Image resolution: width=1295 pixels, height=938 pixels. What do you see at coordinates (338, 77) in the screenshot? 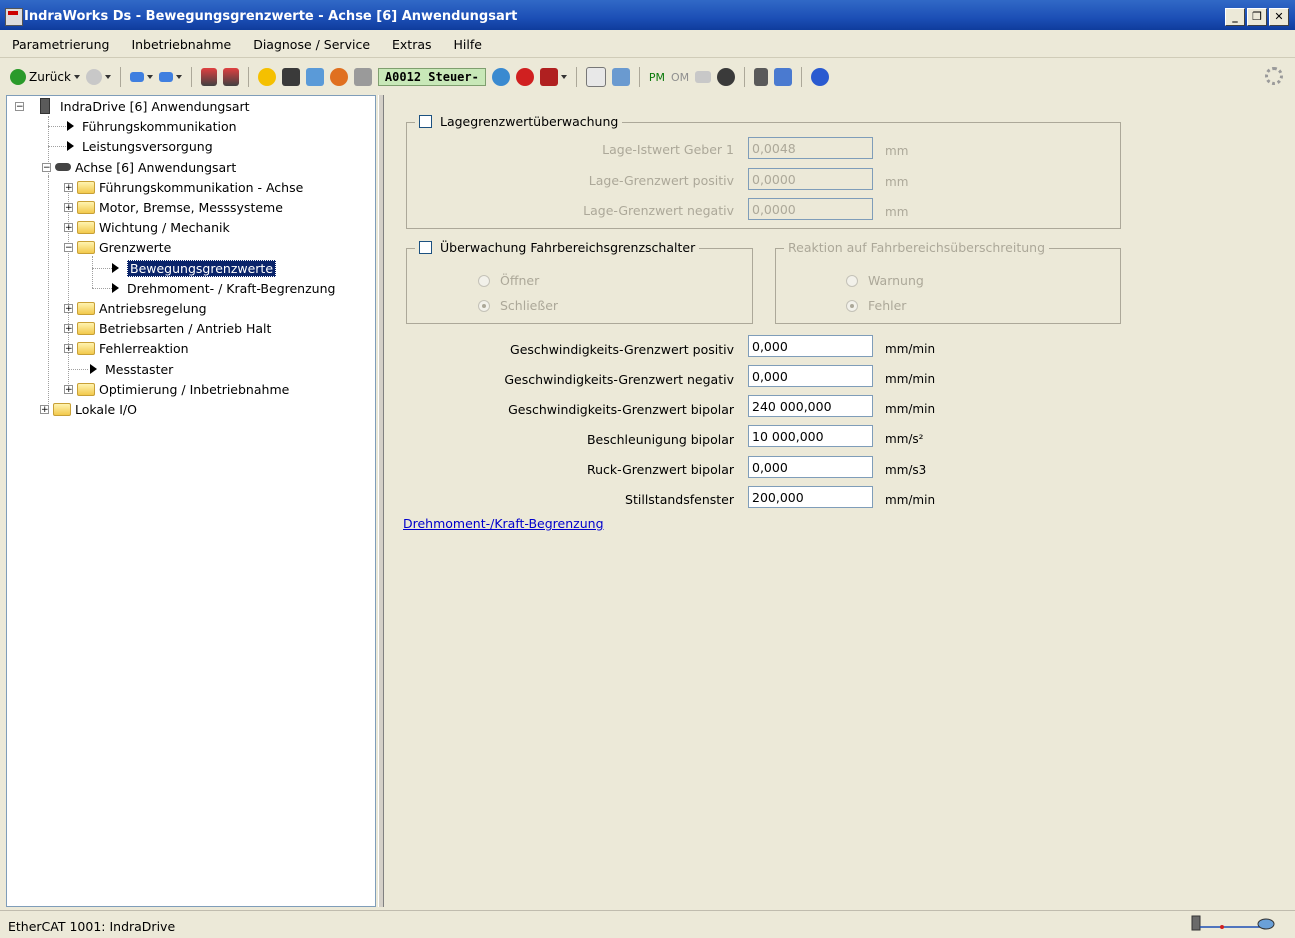
I see `settings-wizard-icon` at bounding box center [338, 77].